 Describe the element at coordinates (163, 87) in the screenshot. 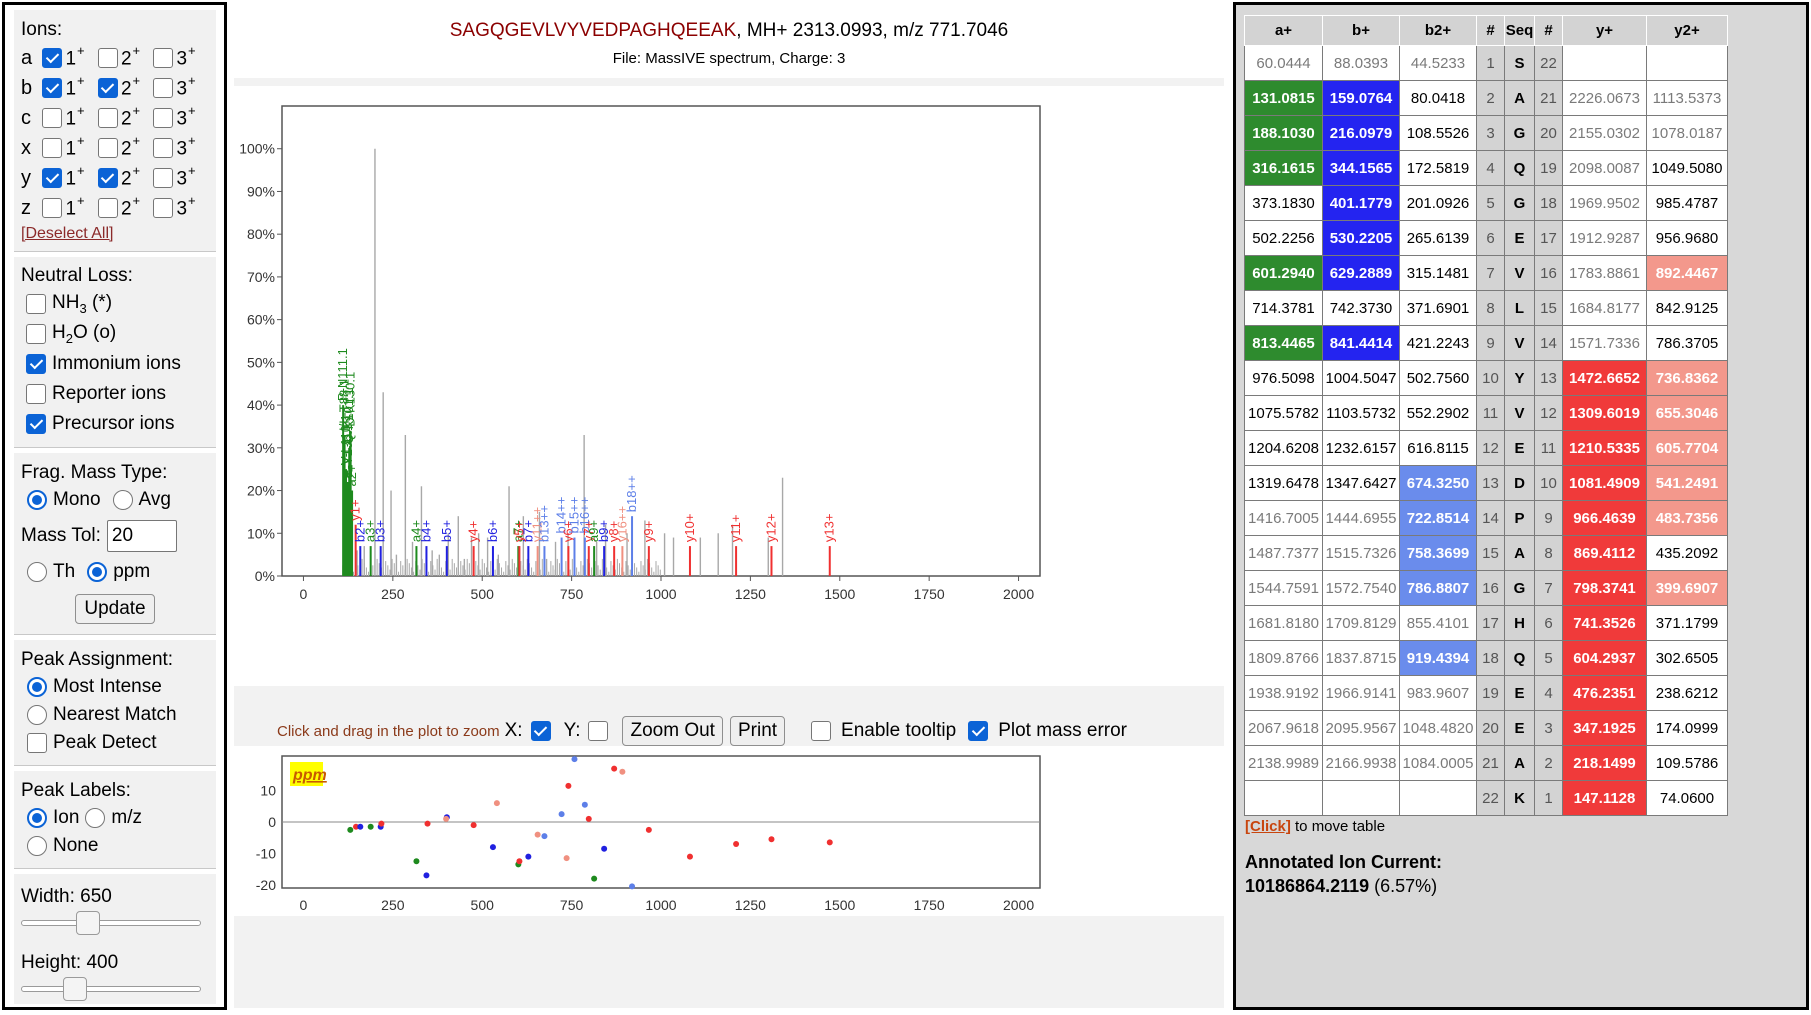

I see `ion-b-charge-3-checkbox` at that location.